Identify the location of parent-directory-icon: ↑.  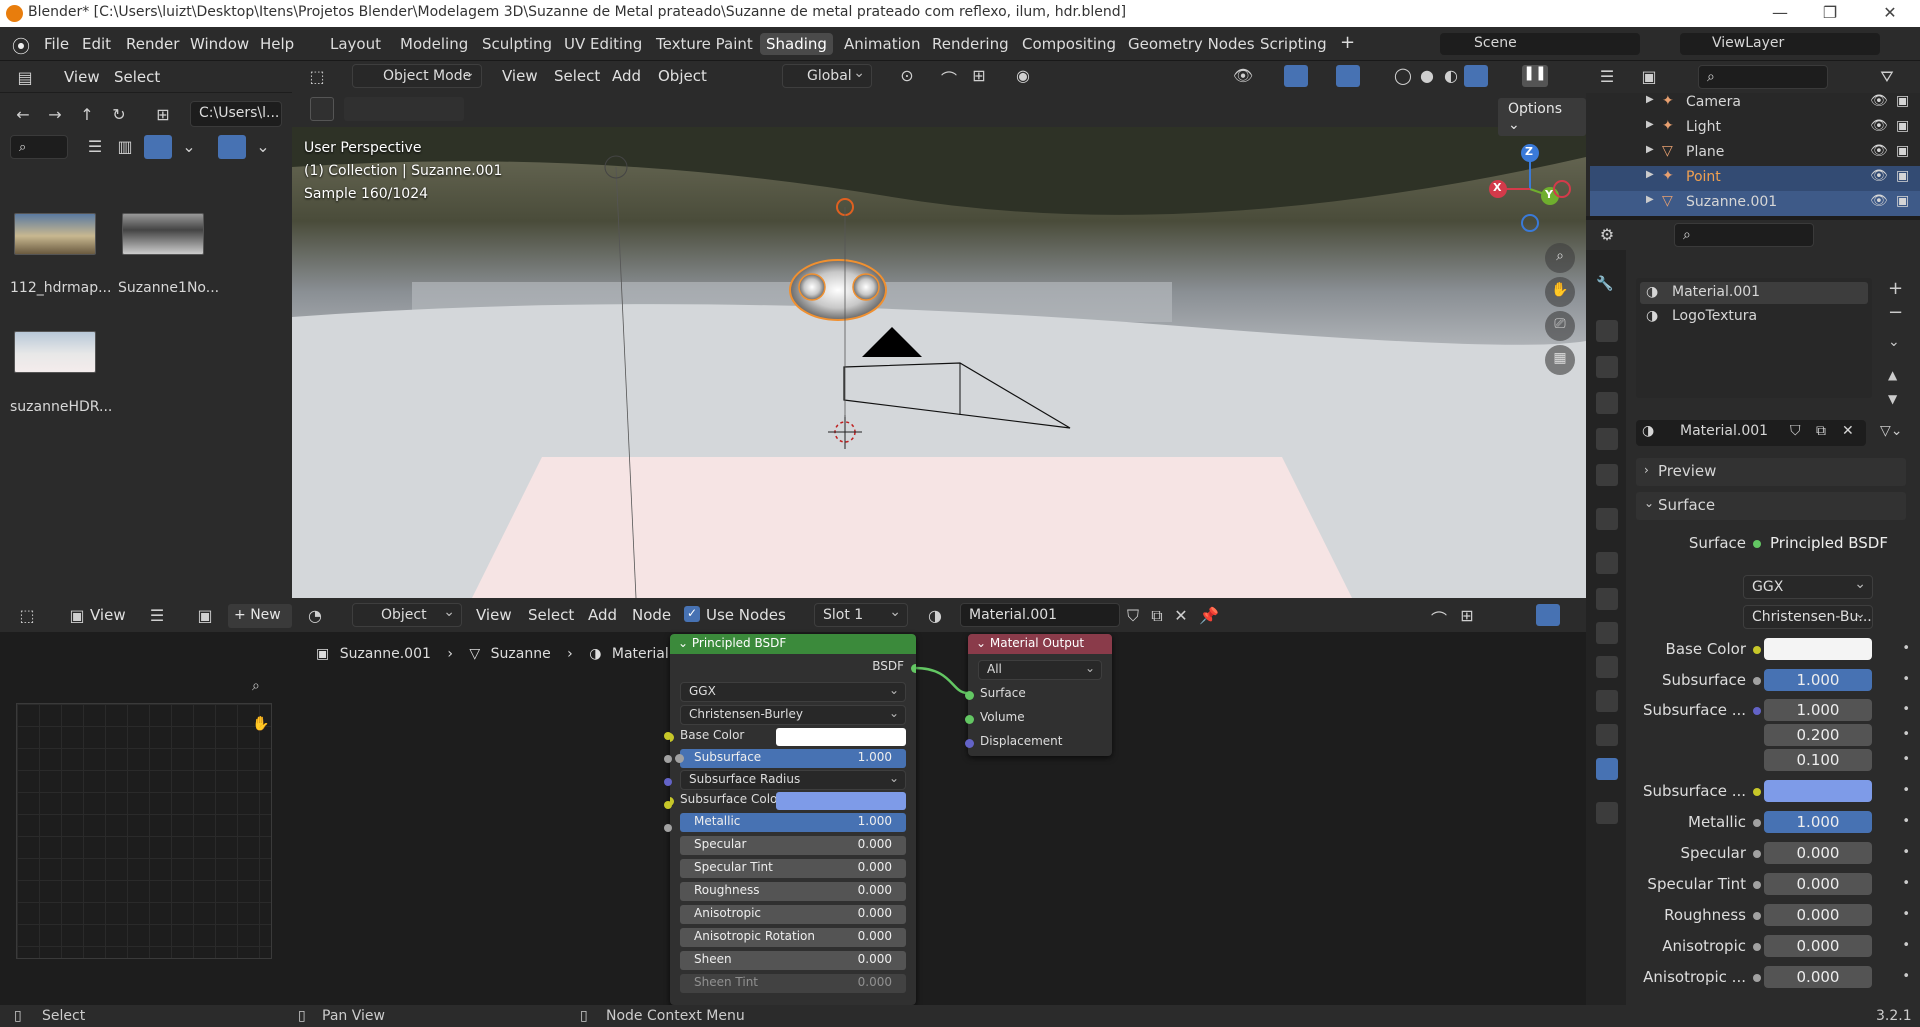
(87, 114).